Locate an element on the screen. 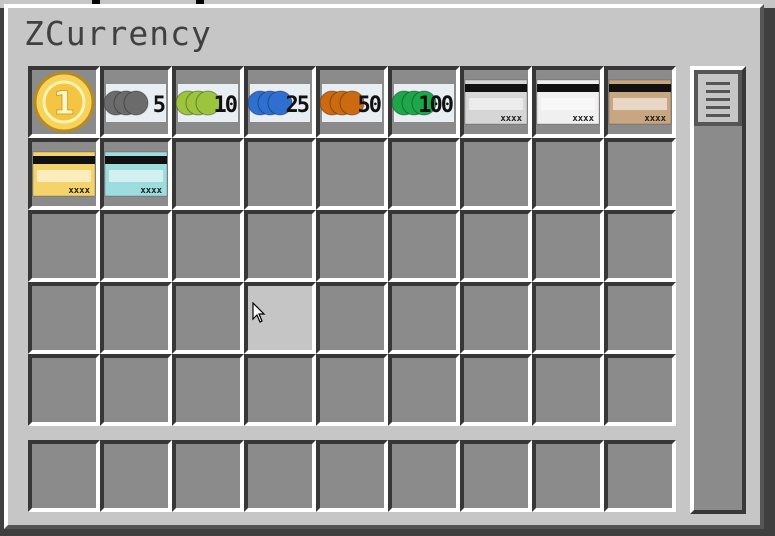  inventory-slot: 1 is located at coordinates (64, 102).